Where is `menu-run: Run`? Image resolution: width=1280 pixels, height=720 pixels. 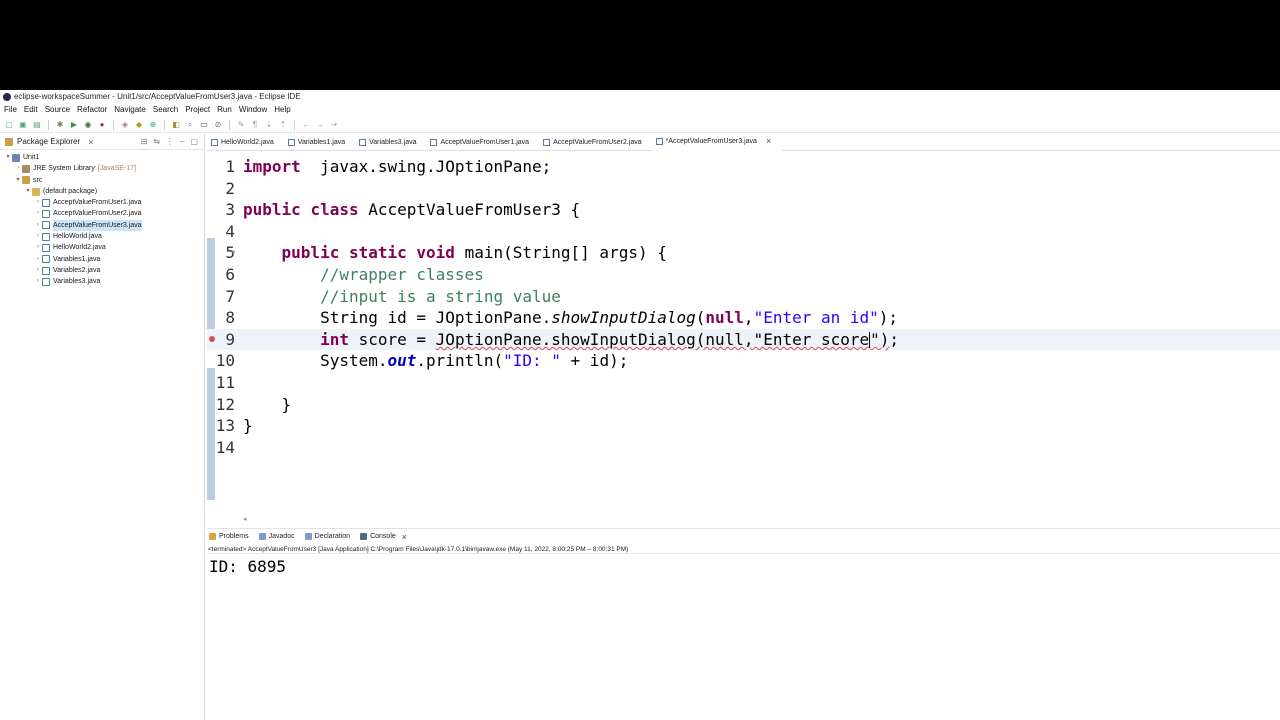 menu-run: Run is located at coordinates (224, 110).